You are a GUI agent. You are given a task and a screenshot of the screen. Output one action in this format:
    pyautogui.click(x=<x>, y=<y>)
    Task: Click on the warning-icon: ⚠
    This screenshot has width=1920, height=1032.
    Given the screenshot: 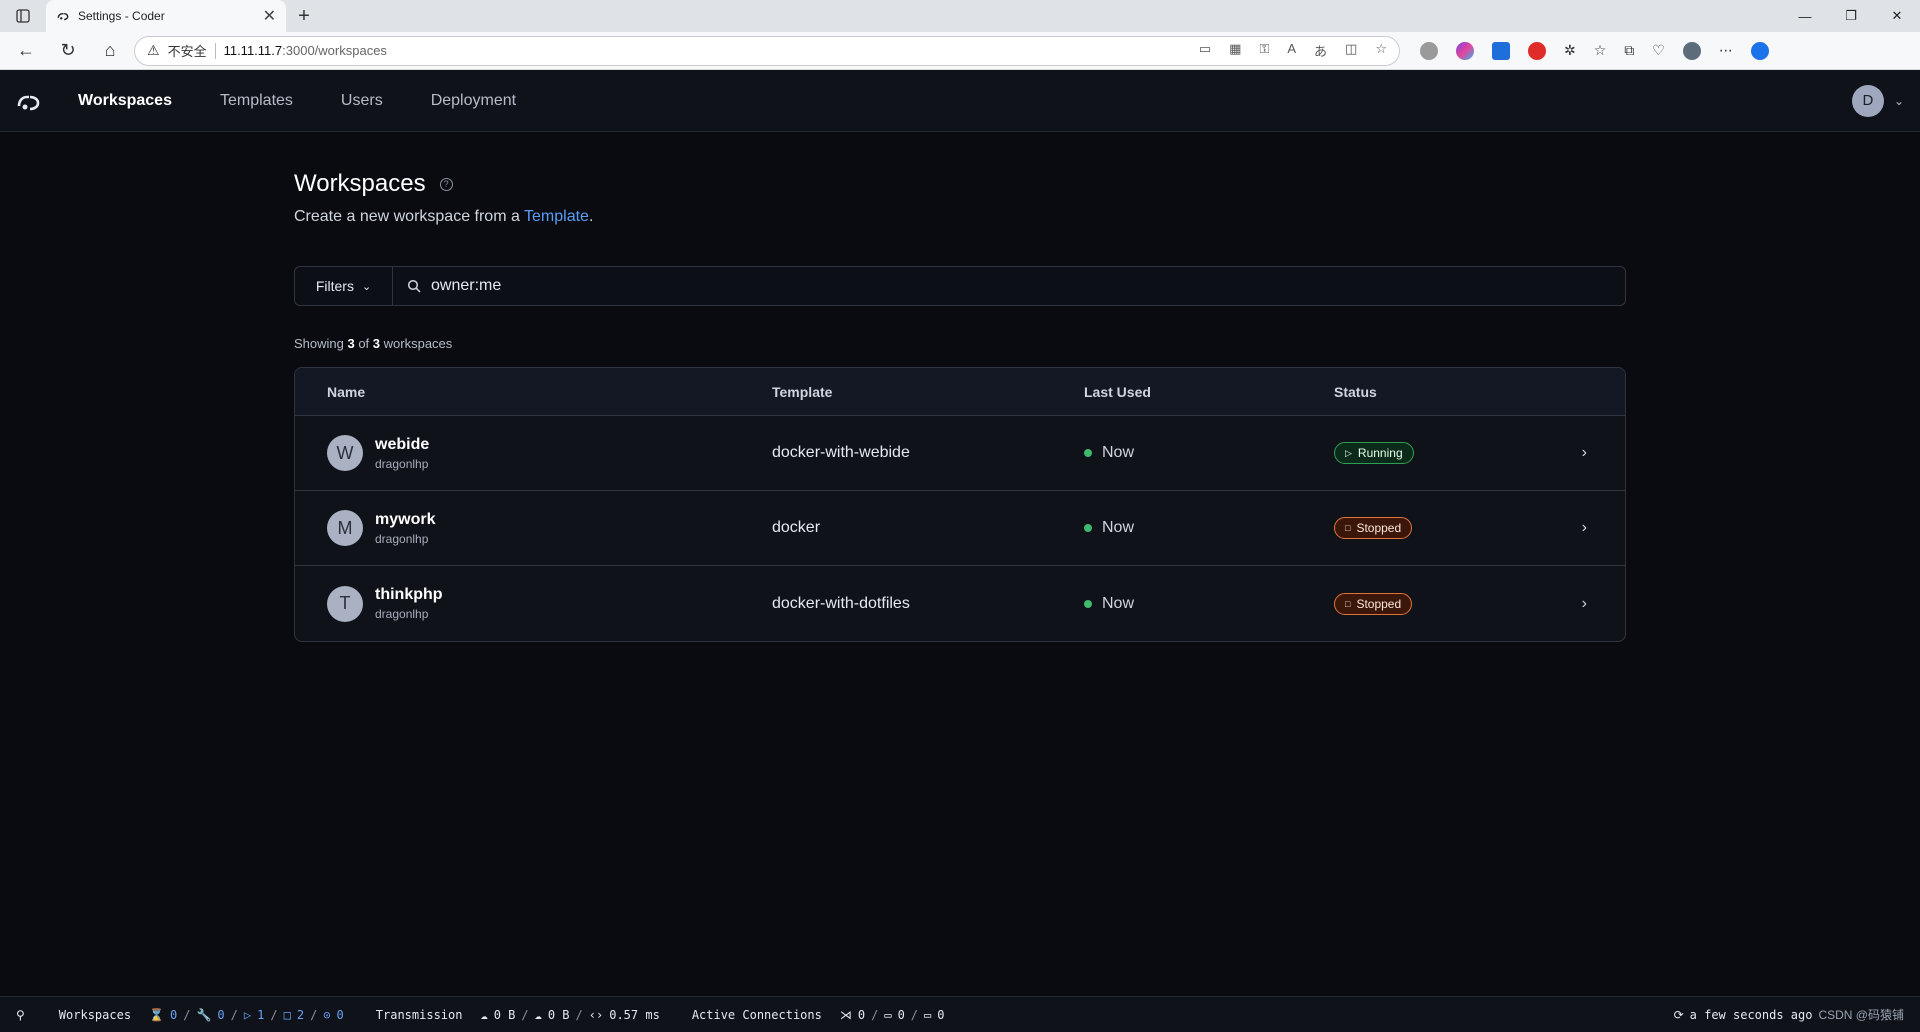 What is the action you would take?
    pyautogui.click(x=153, y=50)
    